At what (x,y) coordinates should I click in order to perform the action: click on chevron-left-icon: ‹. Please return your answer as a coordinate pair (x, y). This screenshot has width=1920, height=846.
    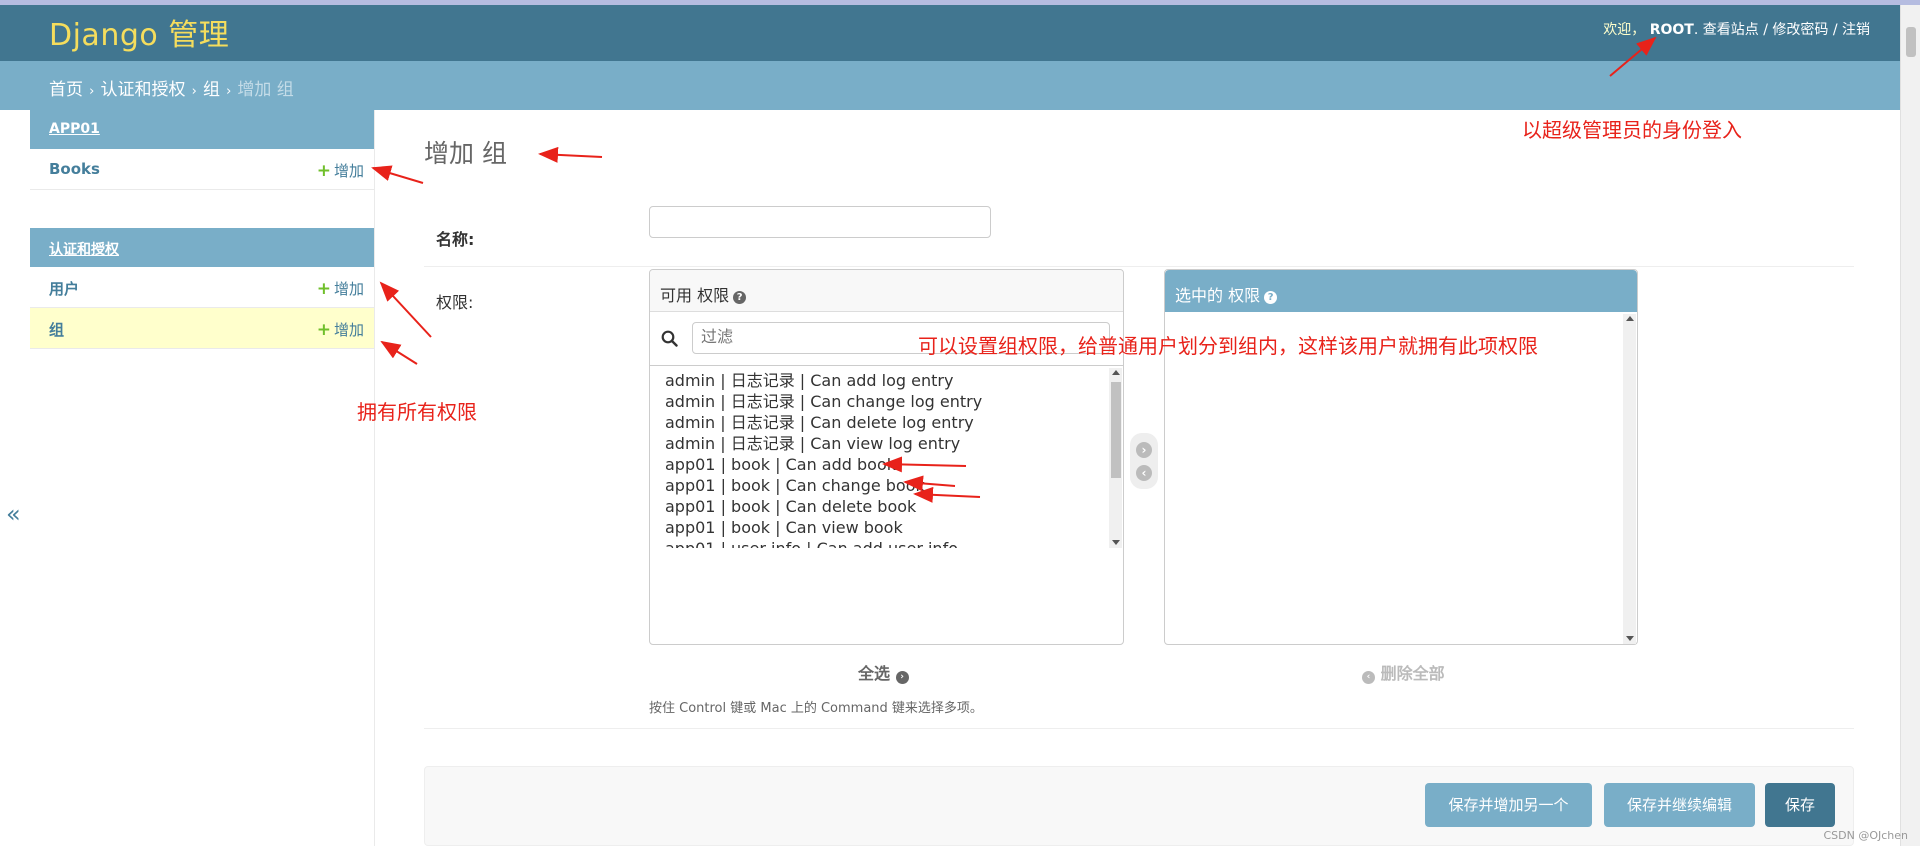
    Looking at the image, I should click on (1368, 677).